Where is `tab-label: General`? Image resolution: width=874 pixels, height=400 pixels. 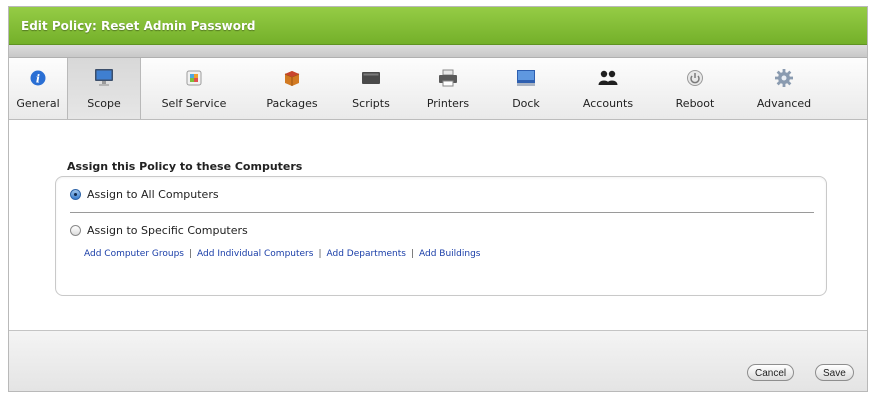 tab-label: General is located at coordinates (38, 103).